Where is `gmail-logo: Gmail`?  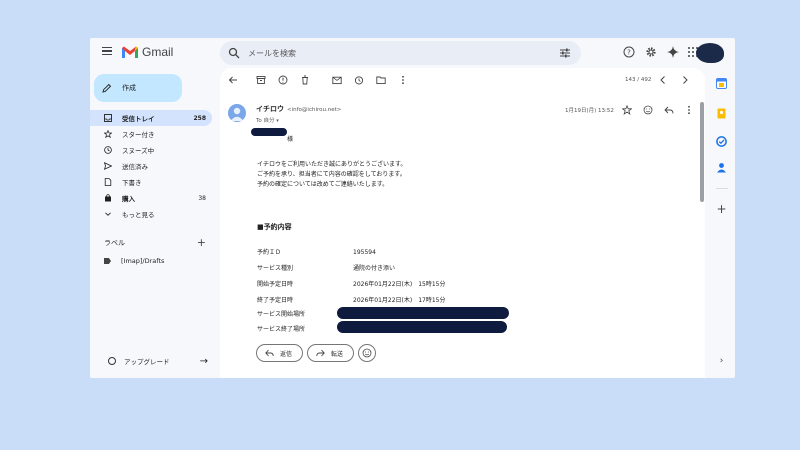
gmail-logo: Gmail is located at coordinates (147, 52).